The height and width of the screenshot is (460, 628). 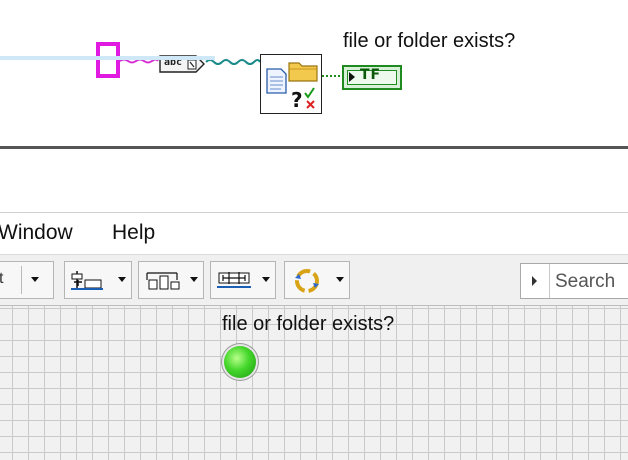 I want to click on menu-help: Help, so click(x=133, y=233).